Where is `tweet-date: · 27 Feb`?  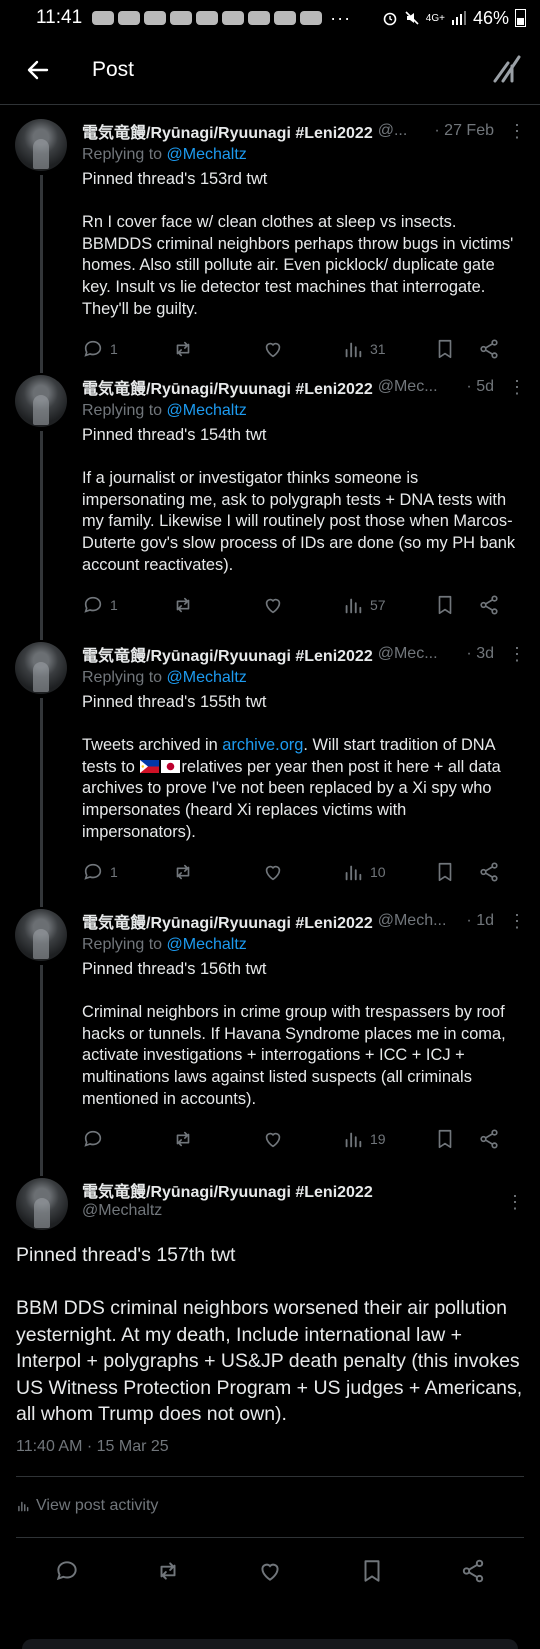 tweet-date: · 27 Feb is located at coordinates (464, 131).